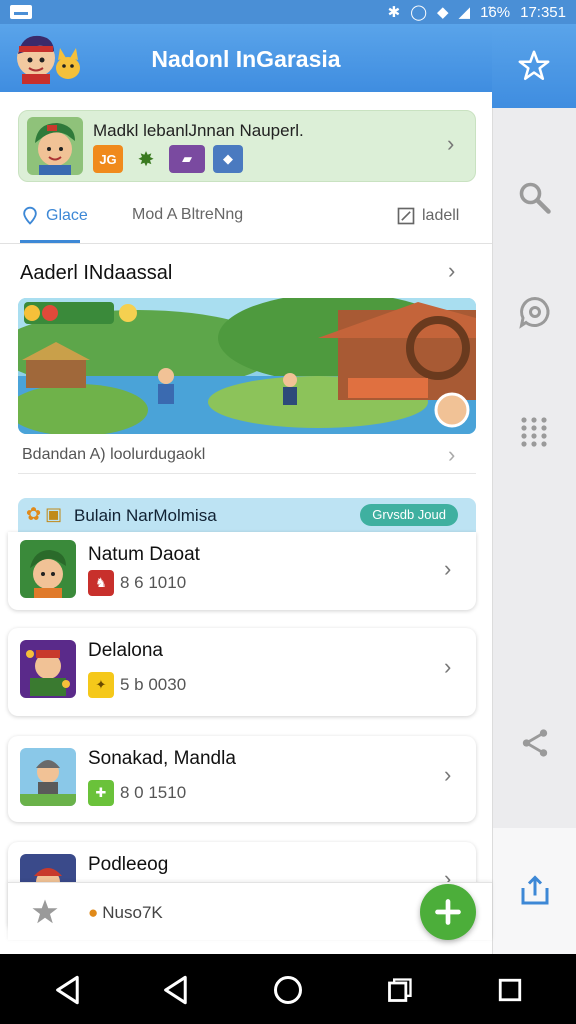 The image size is (576, 1024). I want to click on section-pill-button: Grvsdb Joud, so click(409, 515).